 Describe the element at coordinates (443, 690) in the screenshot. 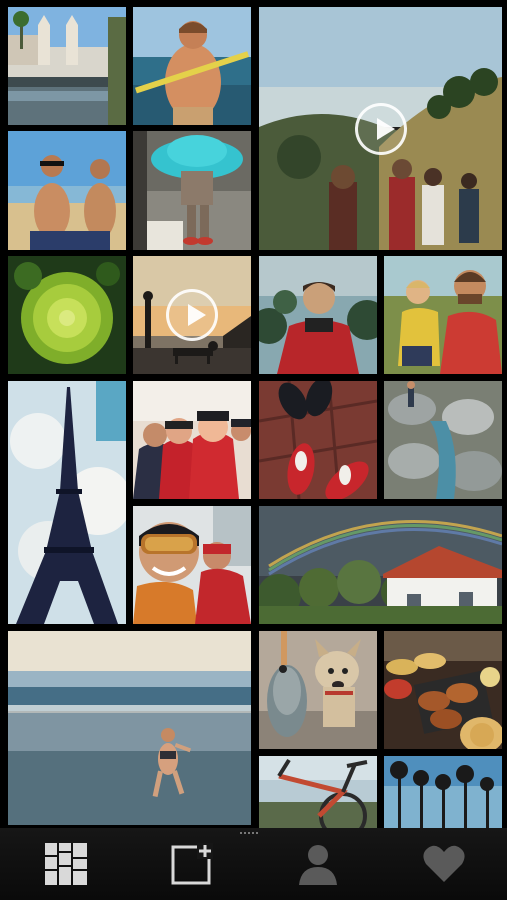

I see `photo-baked-food` at that location.